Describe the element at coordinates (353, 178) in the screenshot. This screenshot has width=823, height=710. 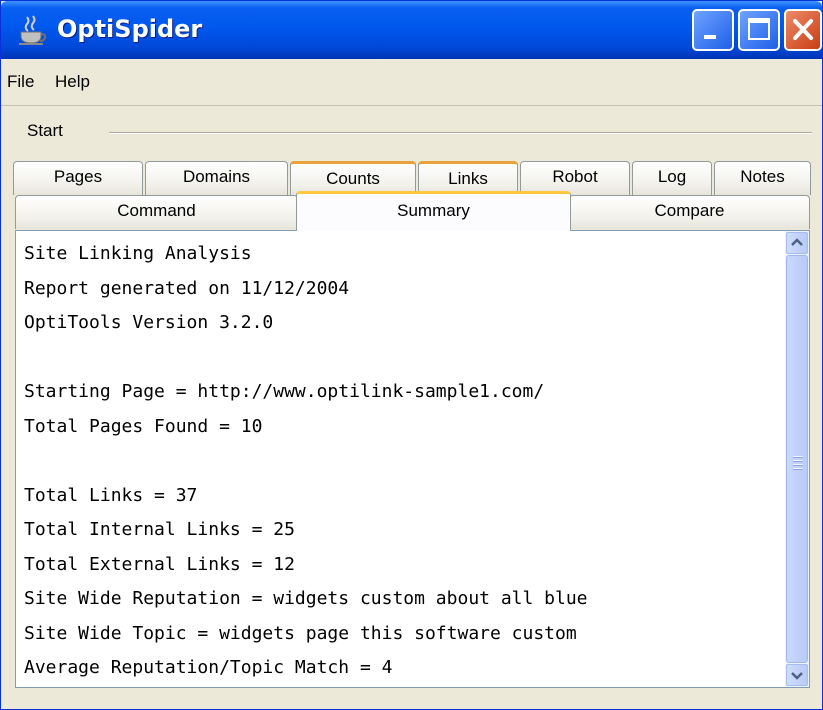
I see `tab-counts: Counts` at that location.